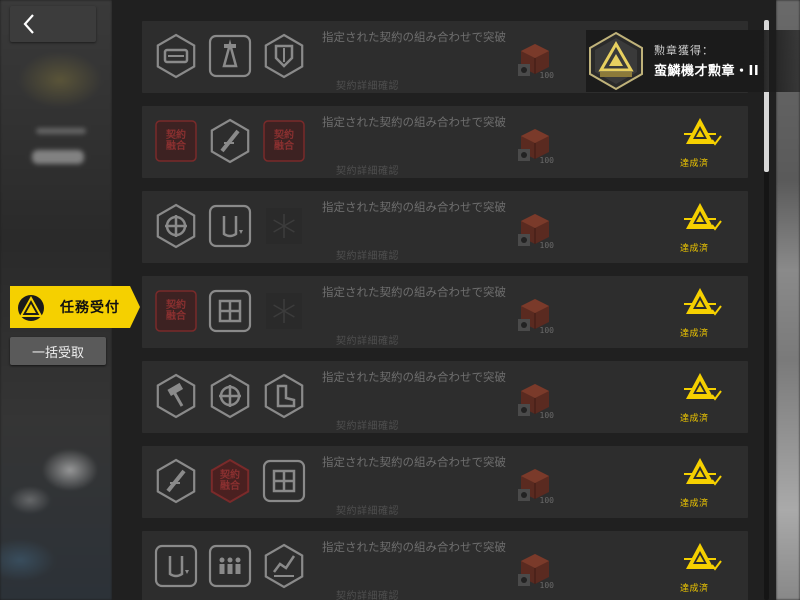 The height and width of the screenshot is (600, 800). I want to click on tab-mission-accept: 任務受付, so click(75, 307).